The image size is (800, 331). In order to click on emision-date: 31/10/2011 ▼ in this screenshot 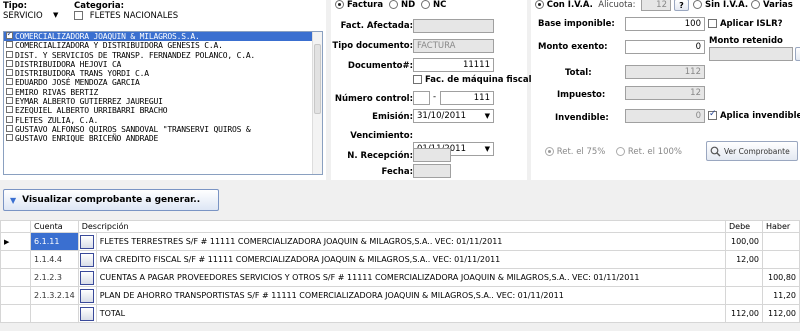, I will do `click(453, 116)`.